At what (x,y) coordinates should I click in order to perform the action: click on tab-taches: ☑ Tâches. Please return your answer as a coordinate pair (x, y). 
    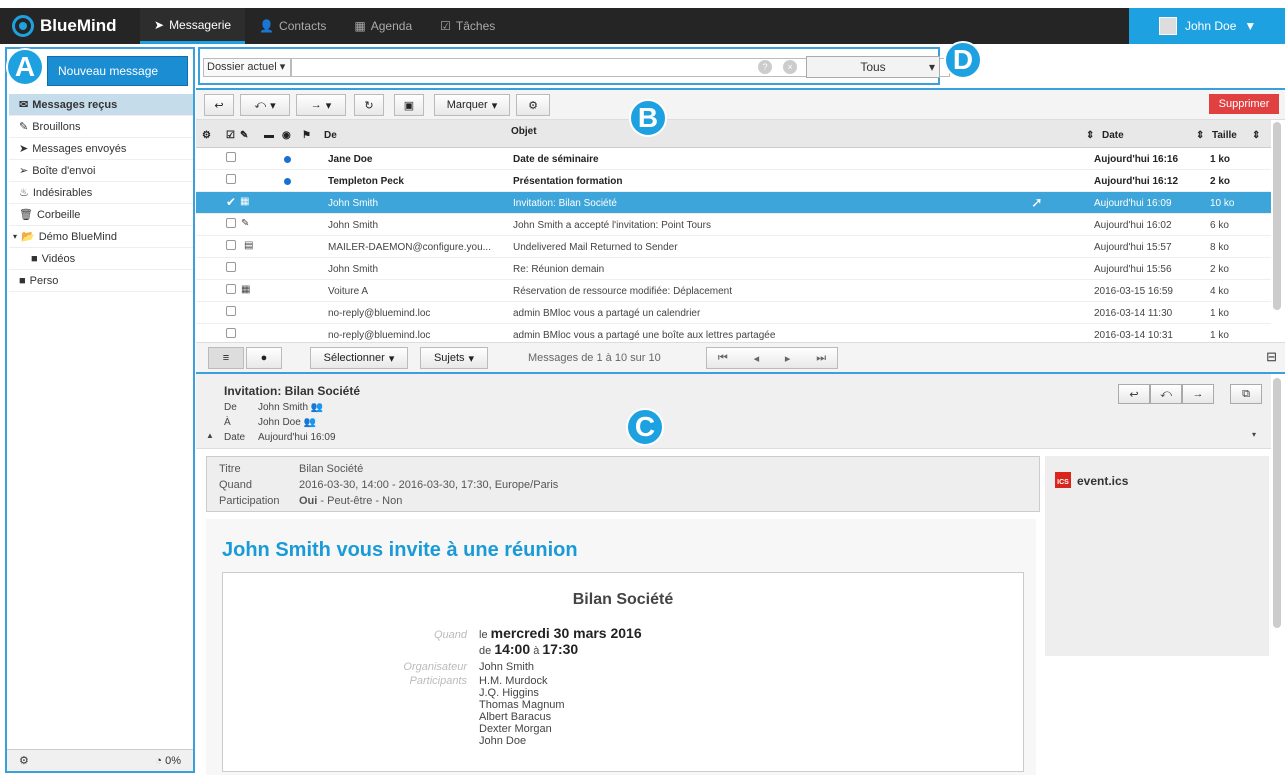
    Looking at the image, I should click on (467, 26).